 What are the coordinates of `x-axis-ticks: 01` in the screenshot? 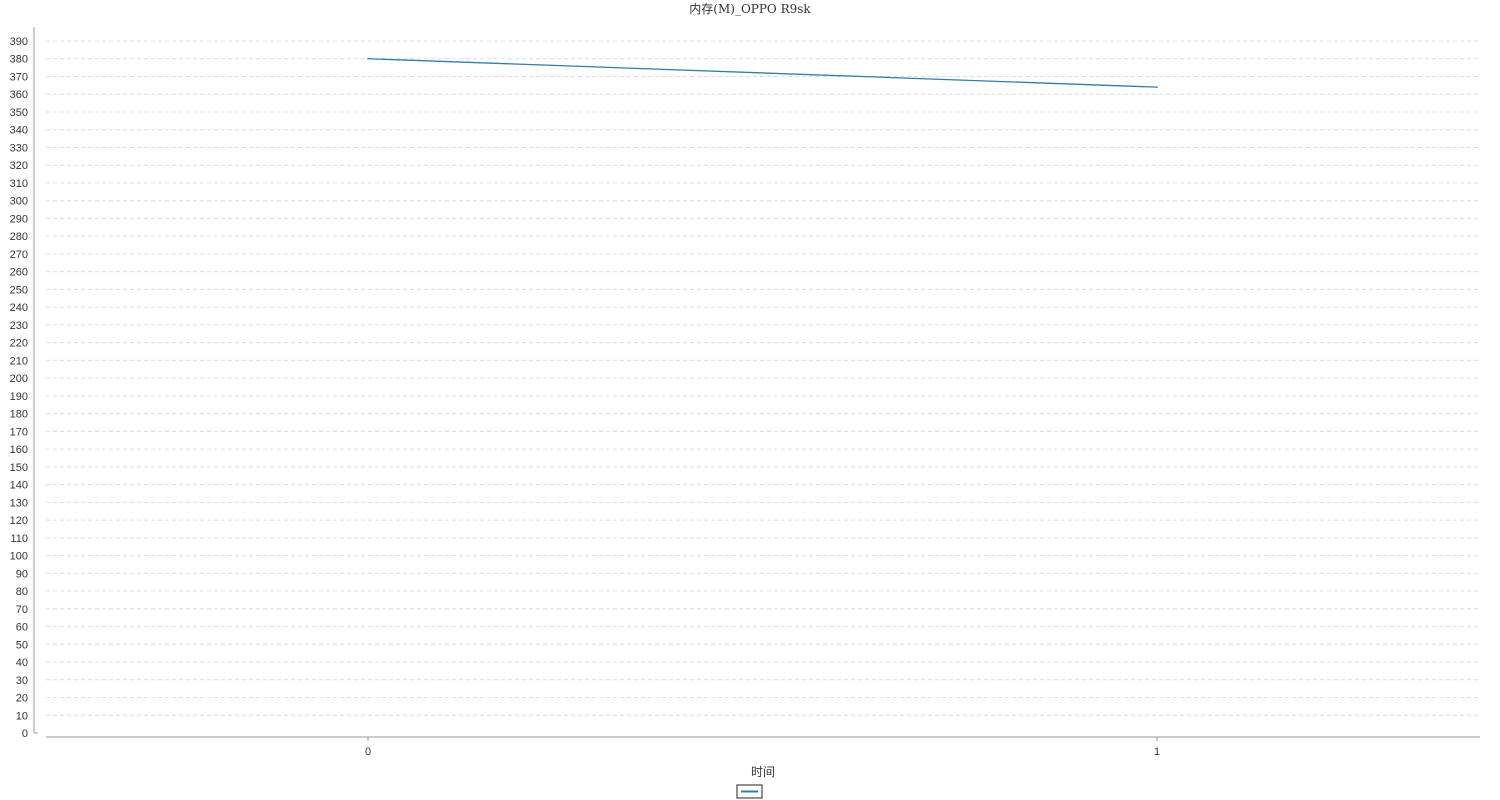 It's located at (762, 747).